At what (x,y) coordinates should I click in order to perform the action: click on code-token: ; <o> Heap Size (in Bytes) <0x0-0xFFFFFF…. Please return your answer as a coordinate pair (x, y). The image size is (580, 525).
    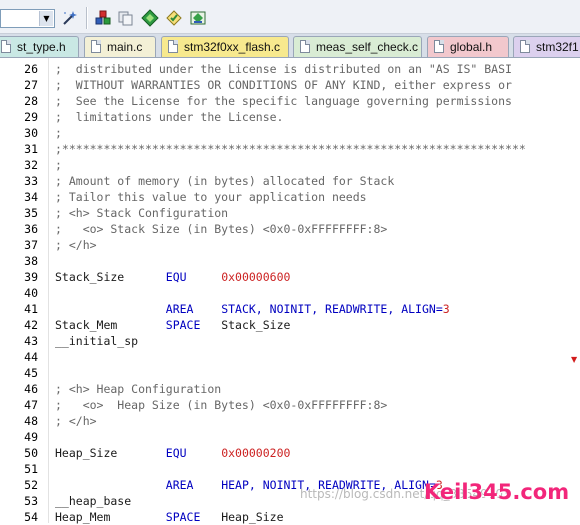
    Looking at the image, I should click on (221, 405).